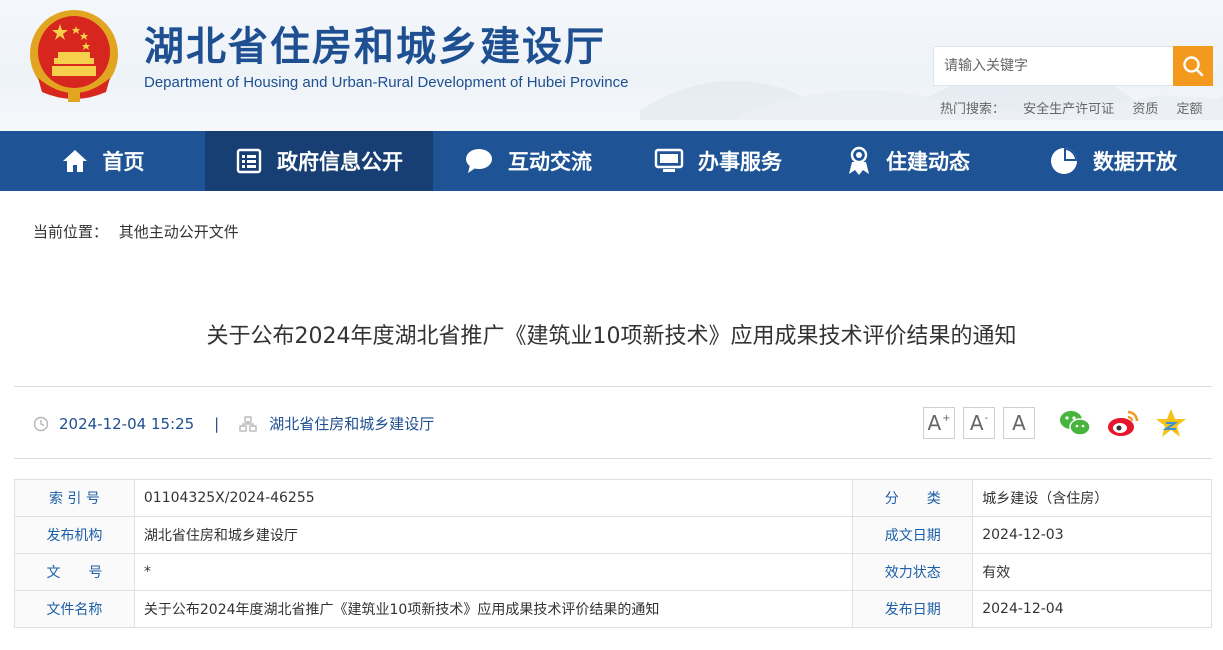 This screenshot has width=1223, height=650. What do you see at coordinates (493, 572) in the screenshot?
I see `info-value: *` at bounding box center [493, 572].